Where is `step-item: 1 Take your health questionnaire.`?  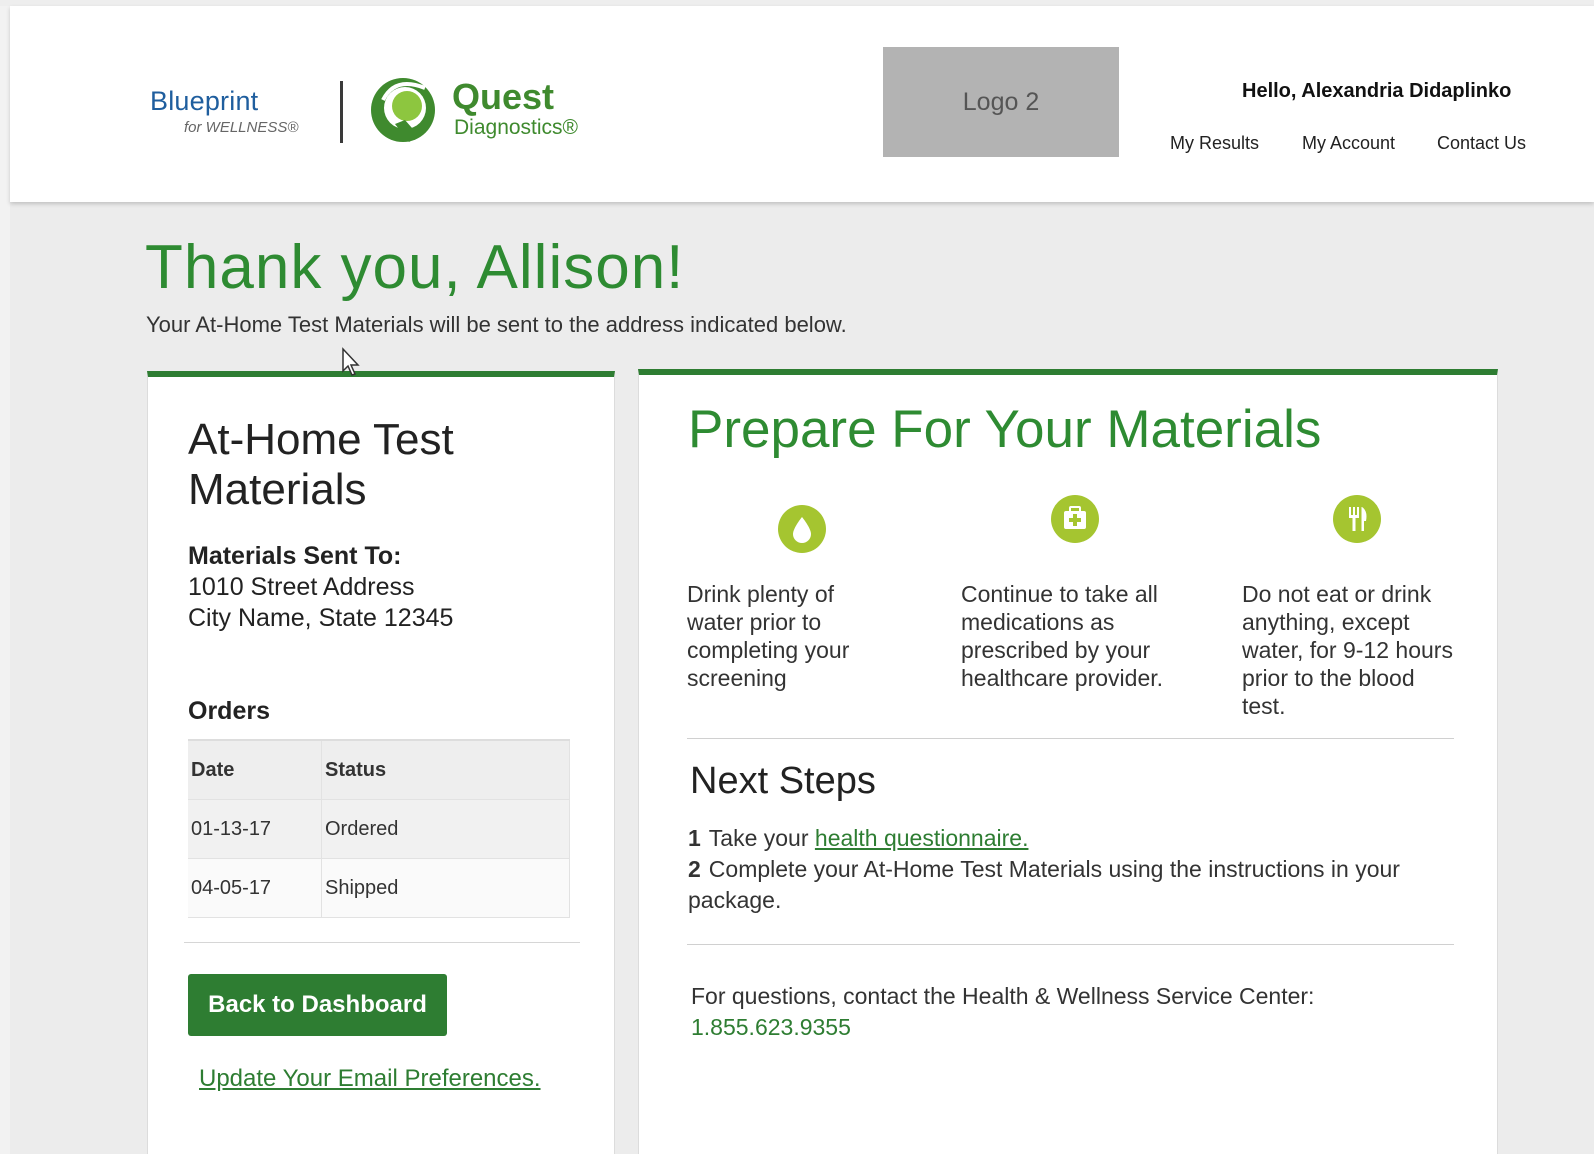
step-item: 1 Take your health questionnaire. is located at coordinates (1073, 838).